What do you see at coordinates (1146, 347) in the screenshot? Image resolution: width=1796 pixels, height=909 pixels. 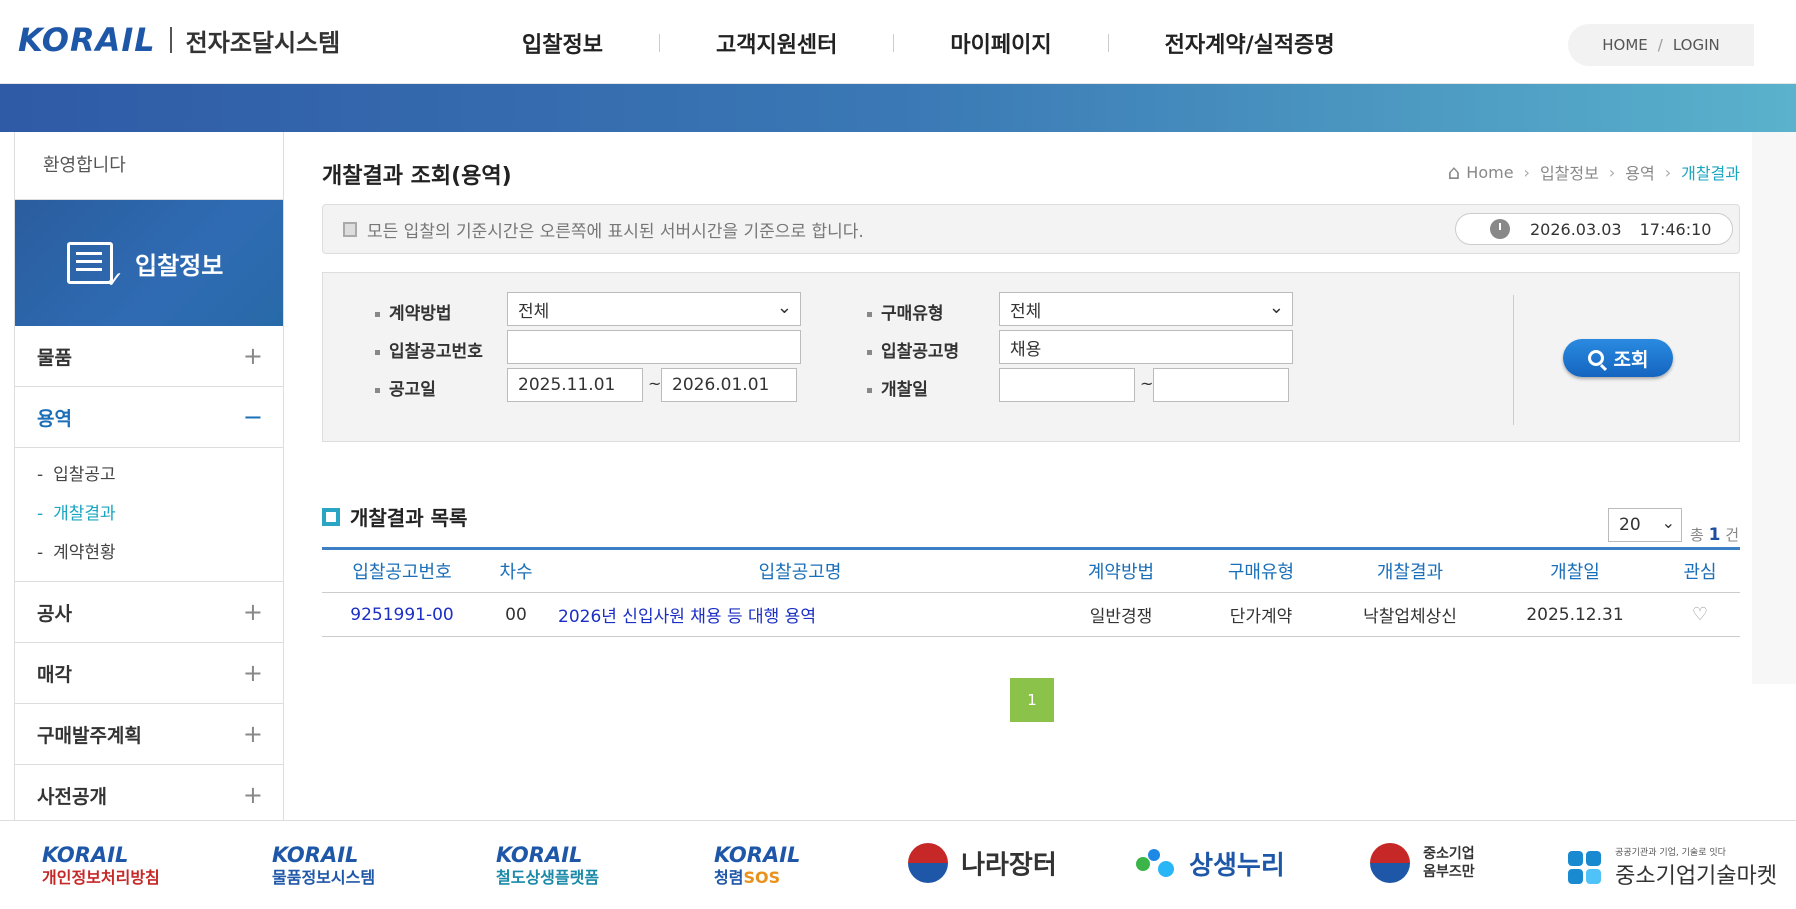 I see `bid-name-input: 채용` at bounding box center [1146, 347].